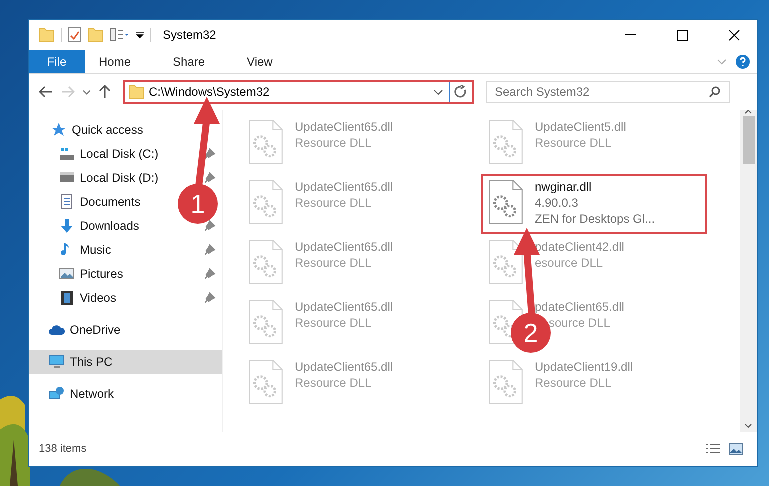 The image size is (769, 486). What do you see at coordinates (75, 35) in the screenshot?
I see `checklist-icon` at bounding box center [75, 35].